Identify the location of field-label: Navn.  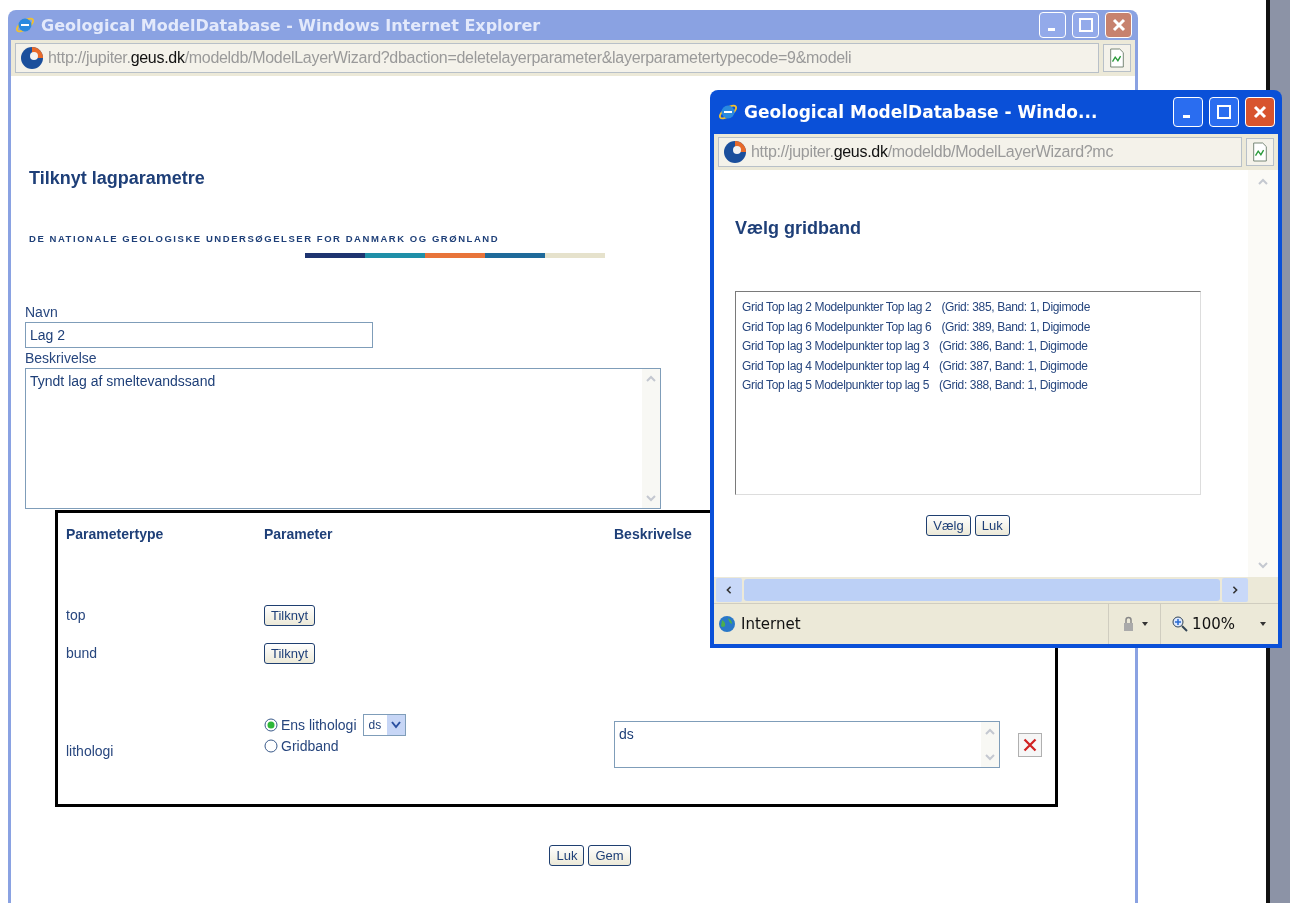
(41, 312).